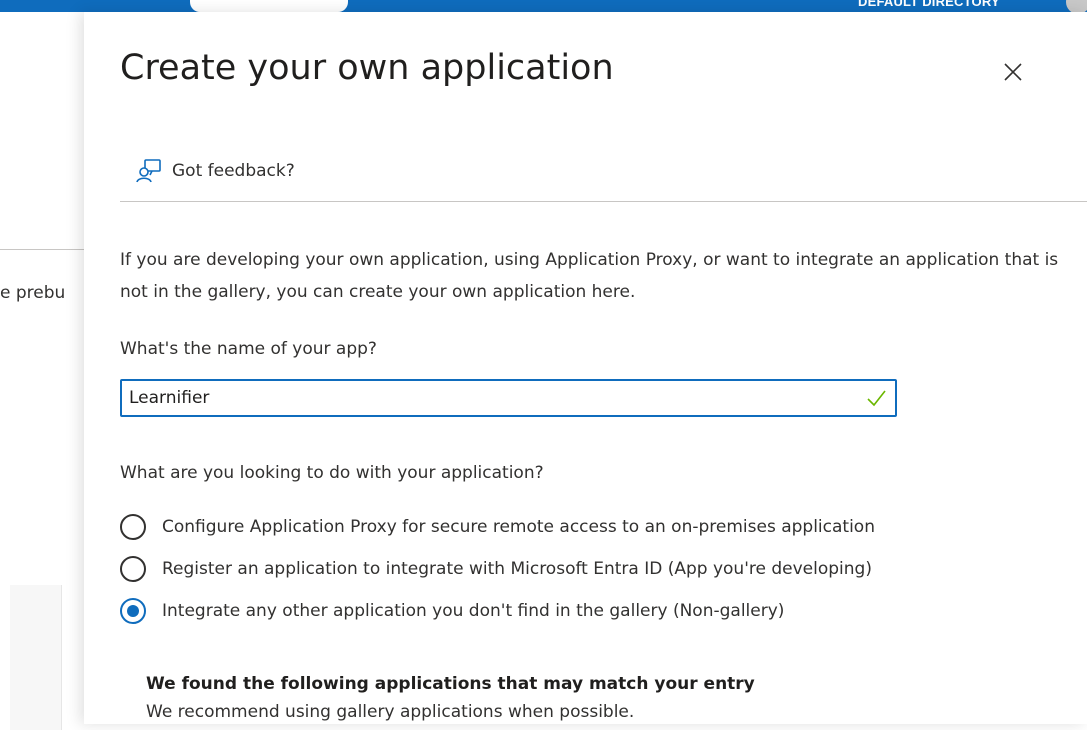 The height and width of the screenshot is (730, 1087). Describe the element at coordinates (493, 398) in the screenshot. I see `app-name-input` at that location.